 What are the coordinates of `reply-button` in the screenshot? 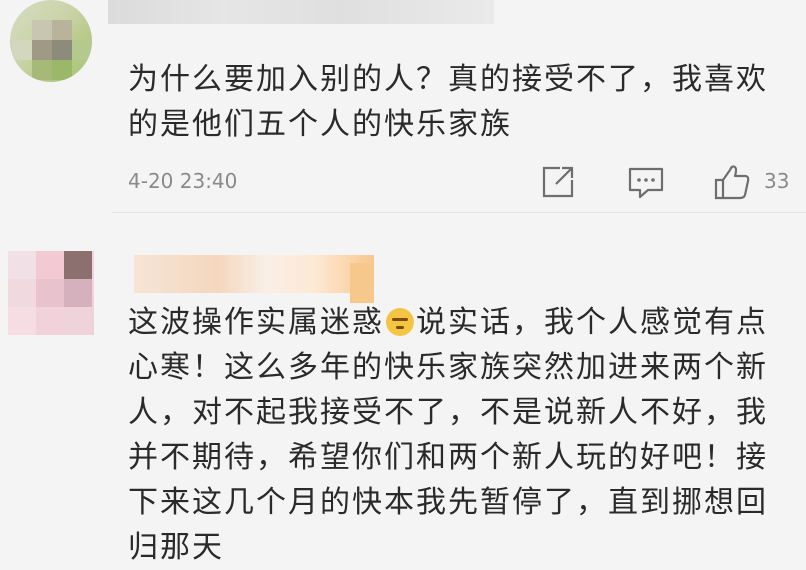 It's located at (646, 182).